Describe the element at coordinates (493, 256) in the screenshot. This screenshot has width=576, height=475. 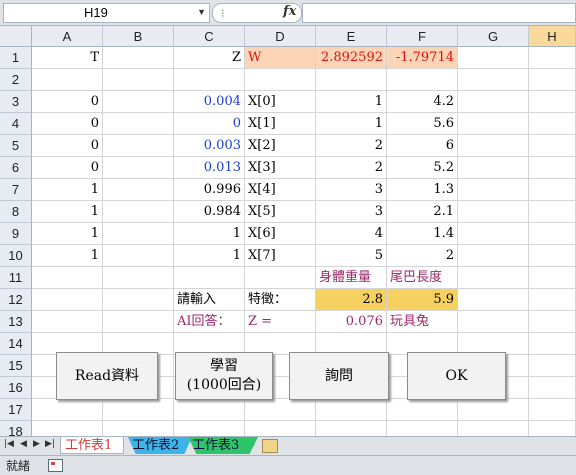
I see `cell-g10` at that location.